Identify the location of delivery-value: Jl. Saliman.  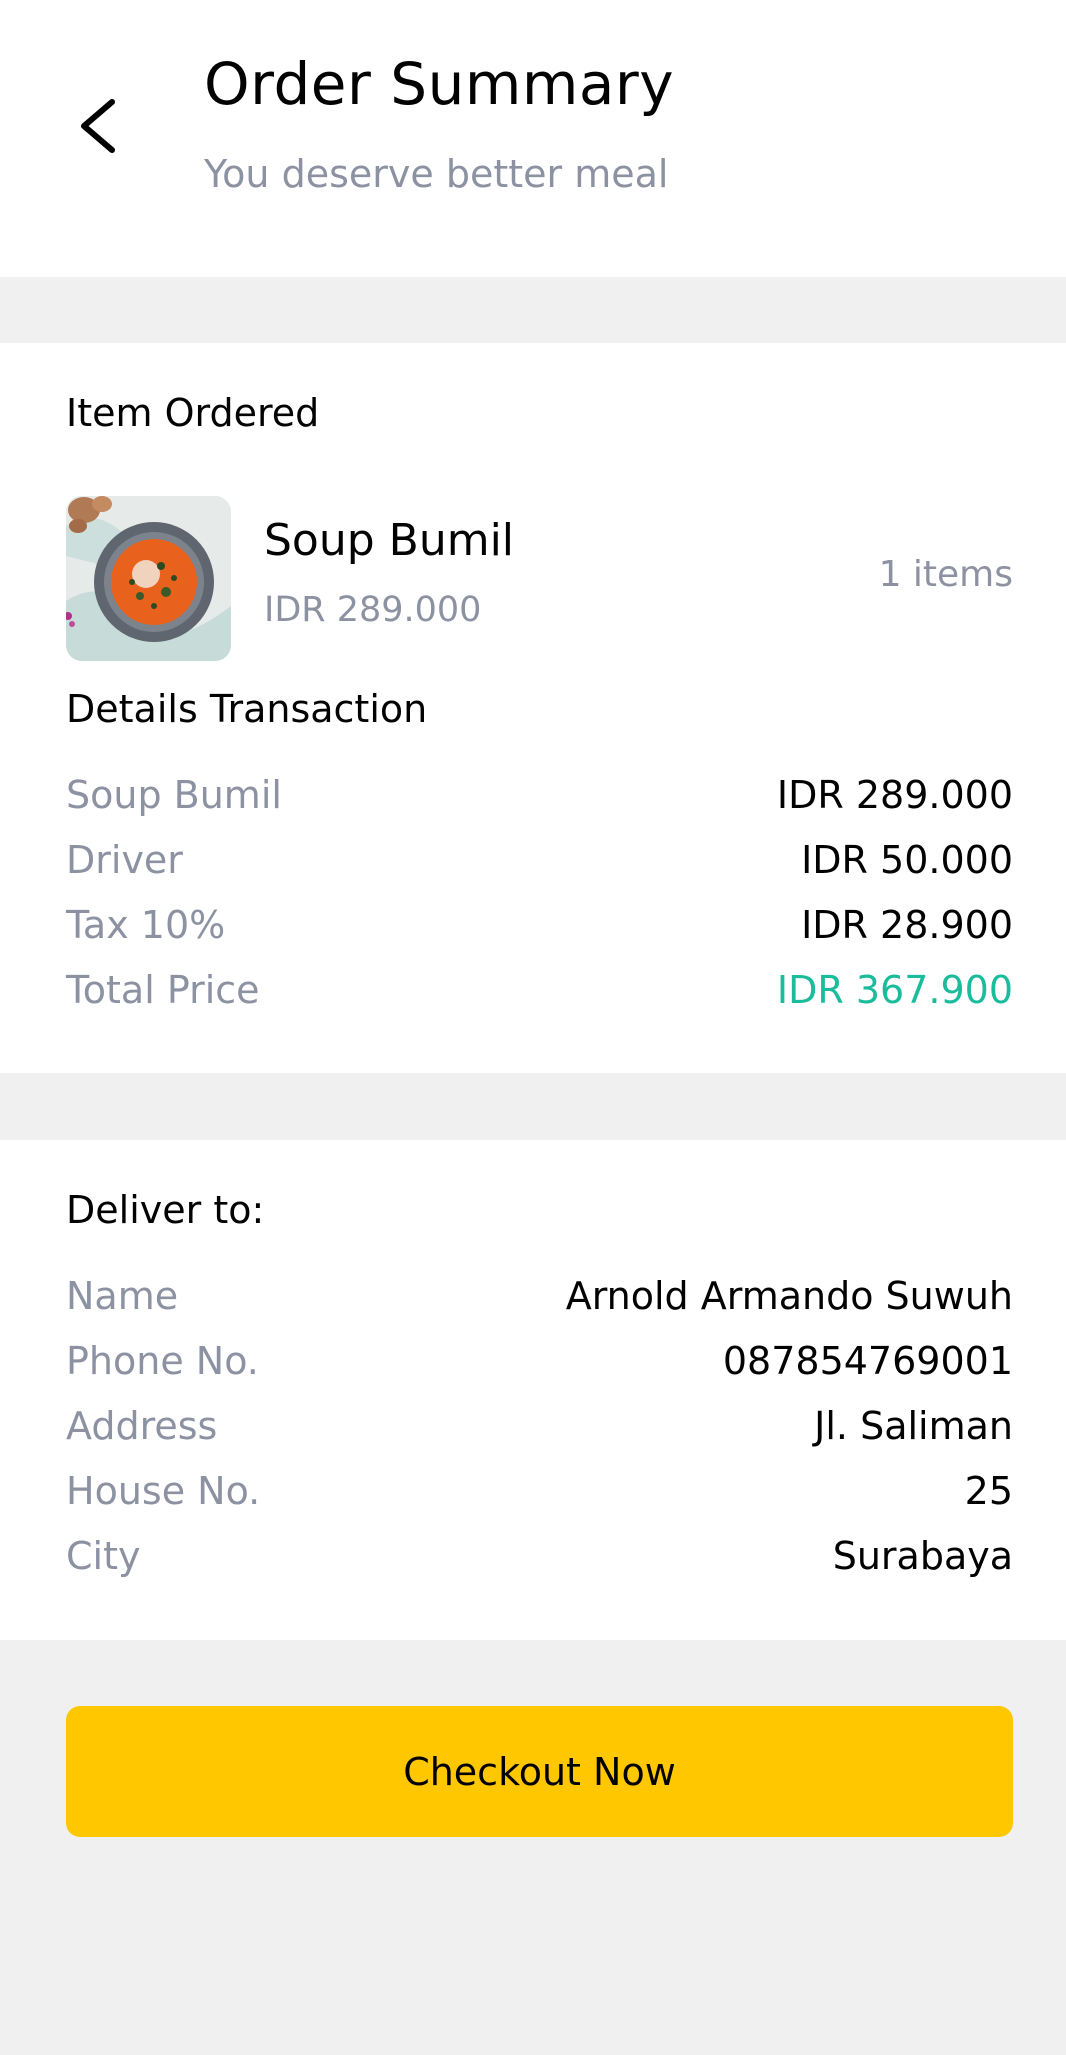
(913, 1426).